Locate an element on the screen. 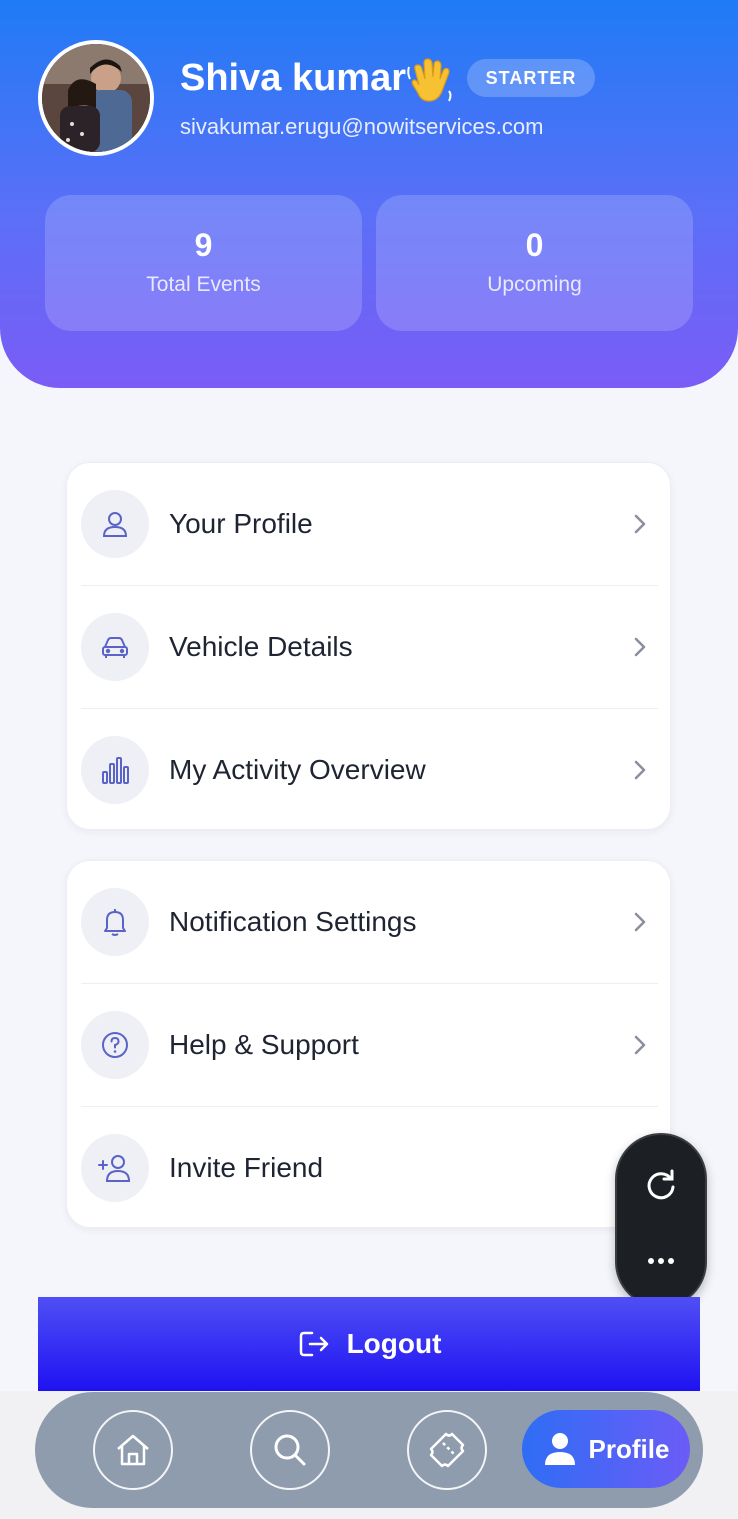 Image resolution: width=738 pixels, height=1519 pixels. user-filled-icon is located at coordinates (559, 1449).